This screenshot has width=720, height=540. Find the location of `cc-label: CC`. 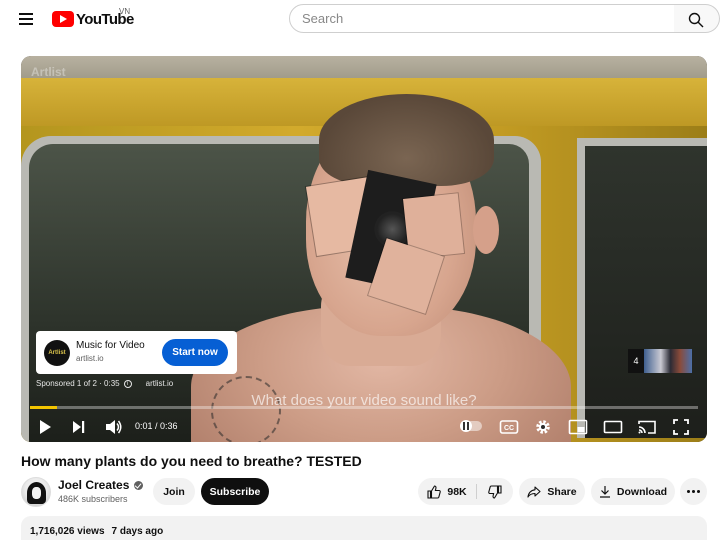

cc-label: CC is located at coordinates (509, 428).